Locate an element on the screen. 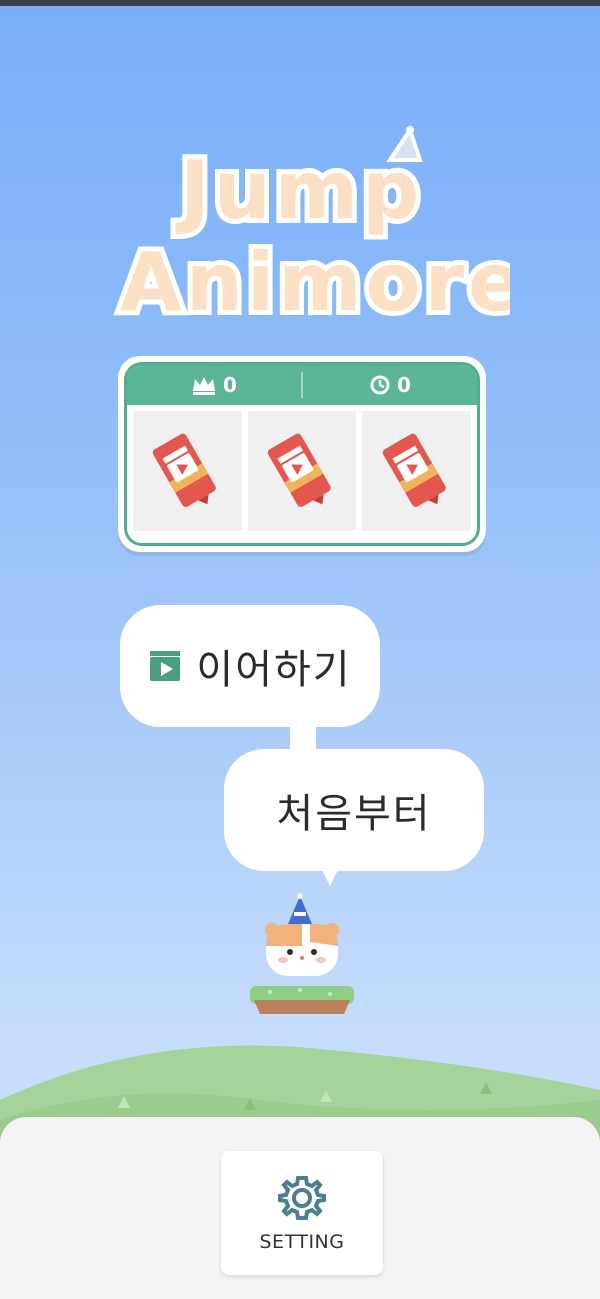 The width and height of the screenshot is (600, 1299). score-header: 0 0 is located at coordinates (302, 385).